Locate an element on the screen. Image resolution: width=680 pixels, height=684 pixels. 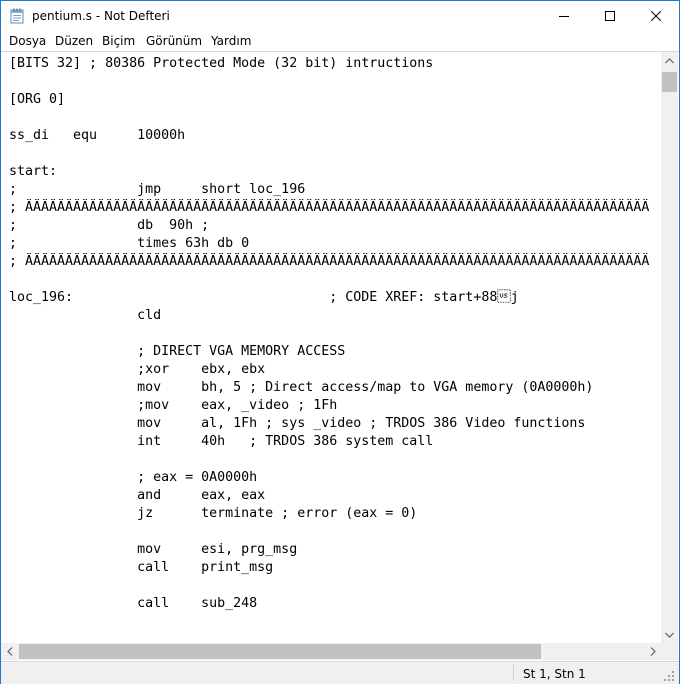
scroll-right-icon is located at coordinates (653, 651).